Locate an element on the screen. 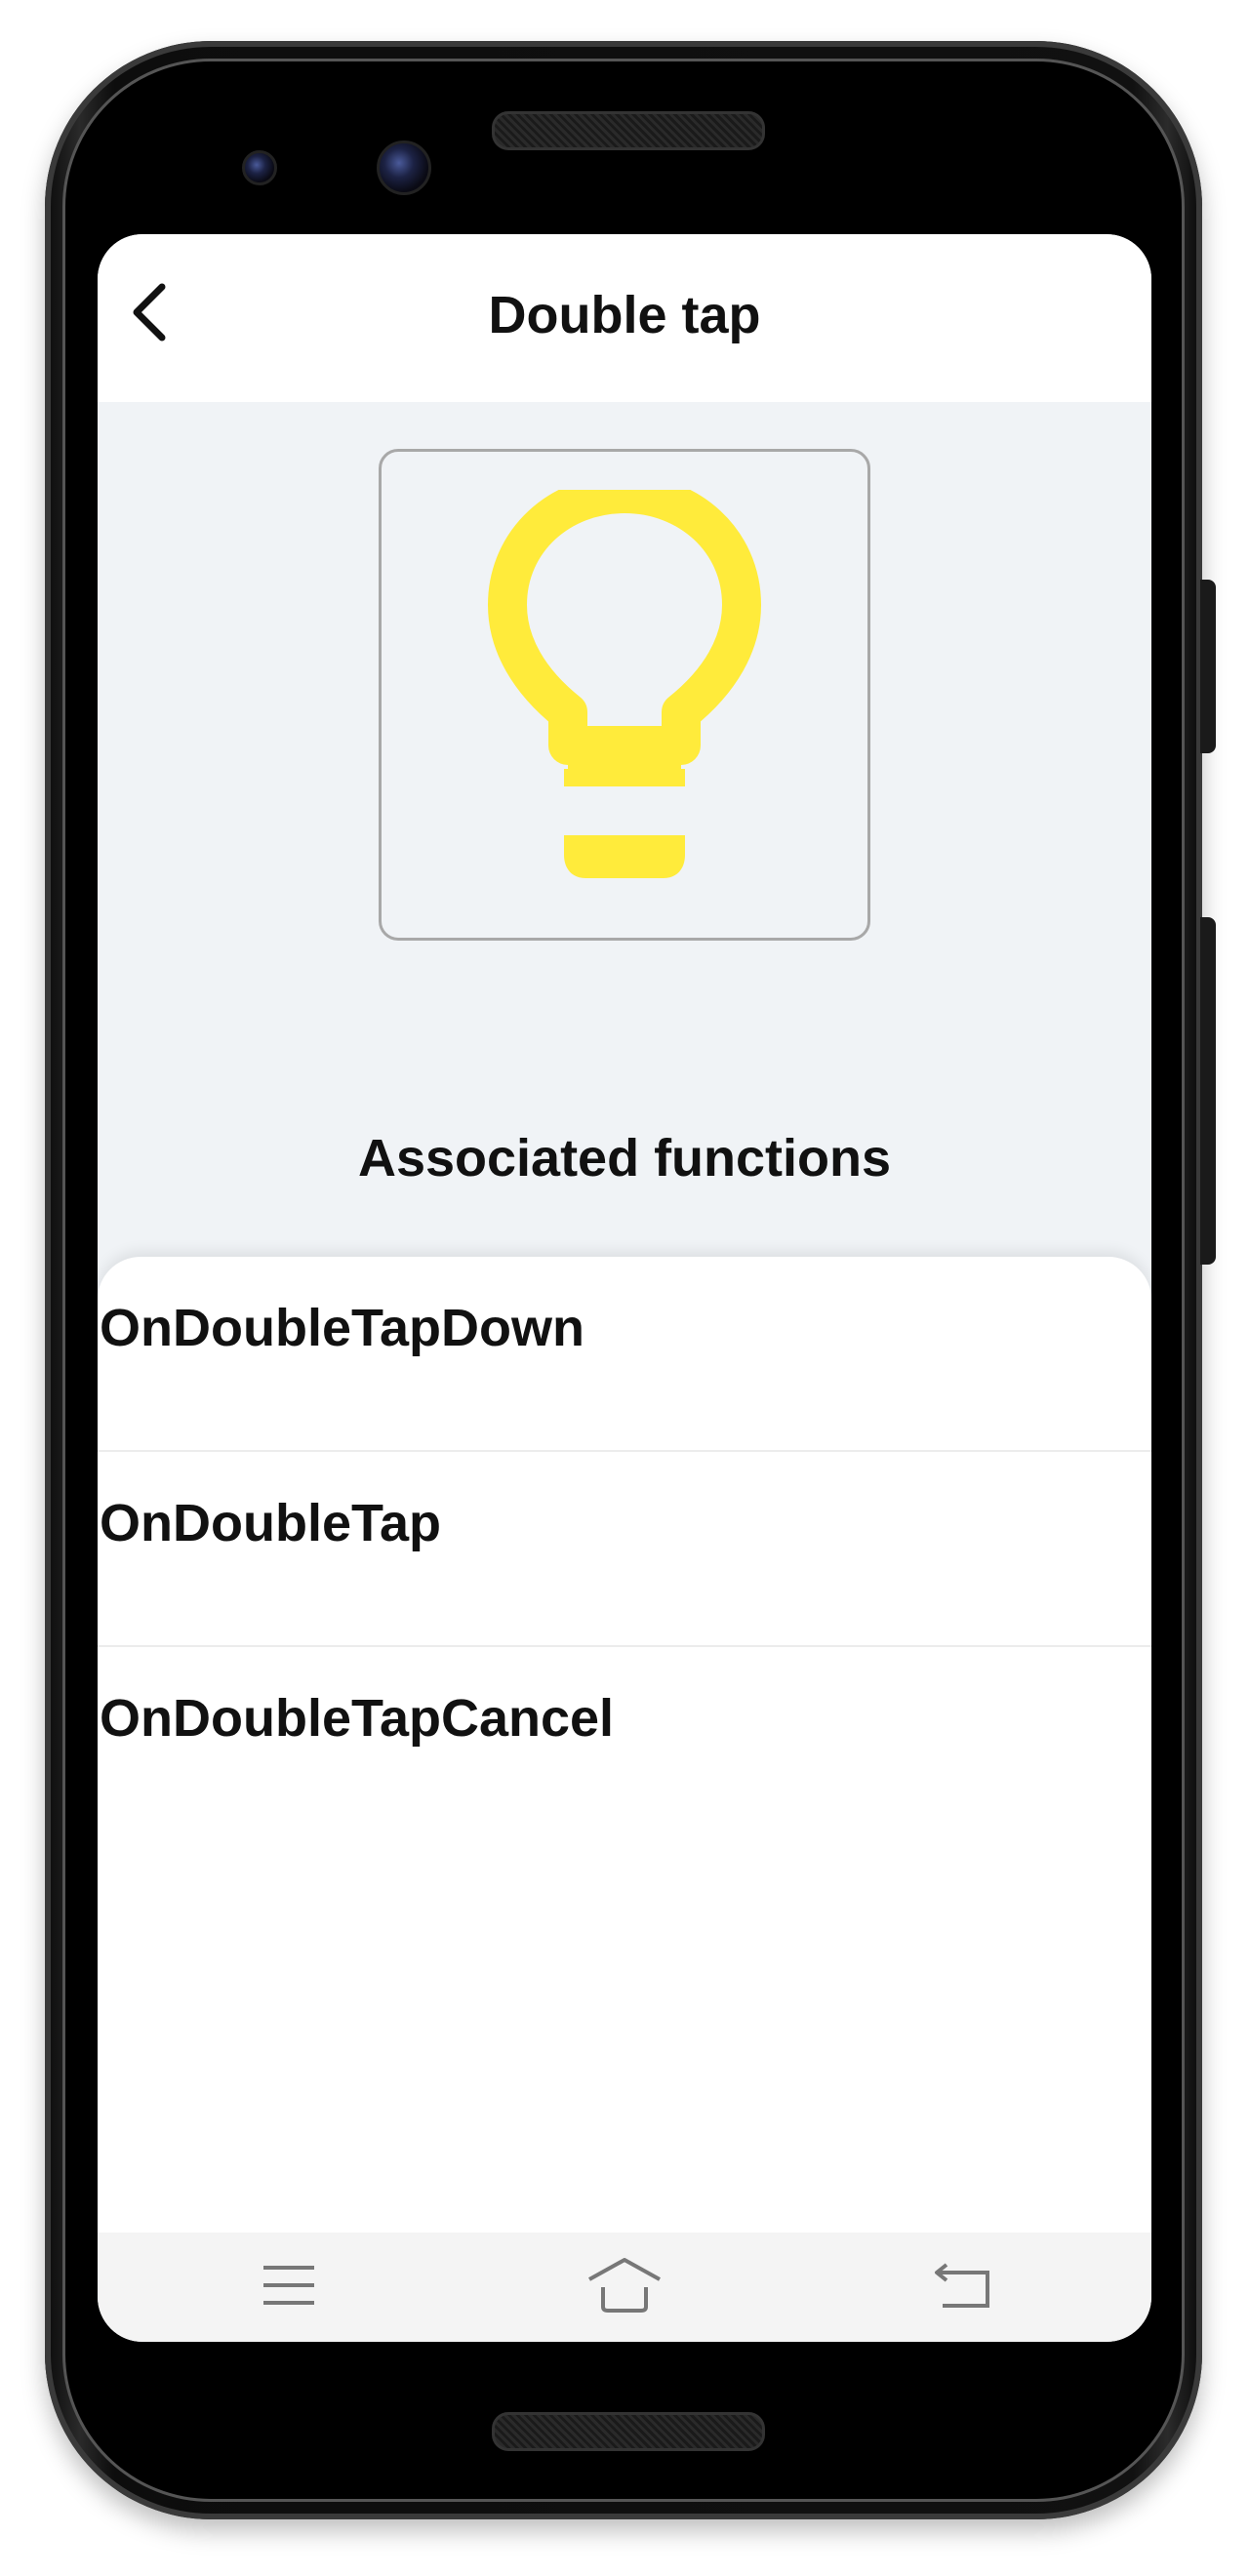  front-sensor is located at coordinates (259, 167).